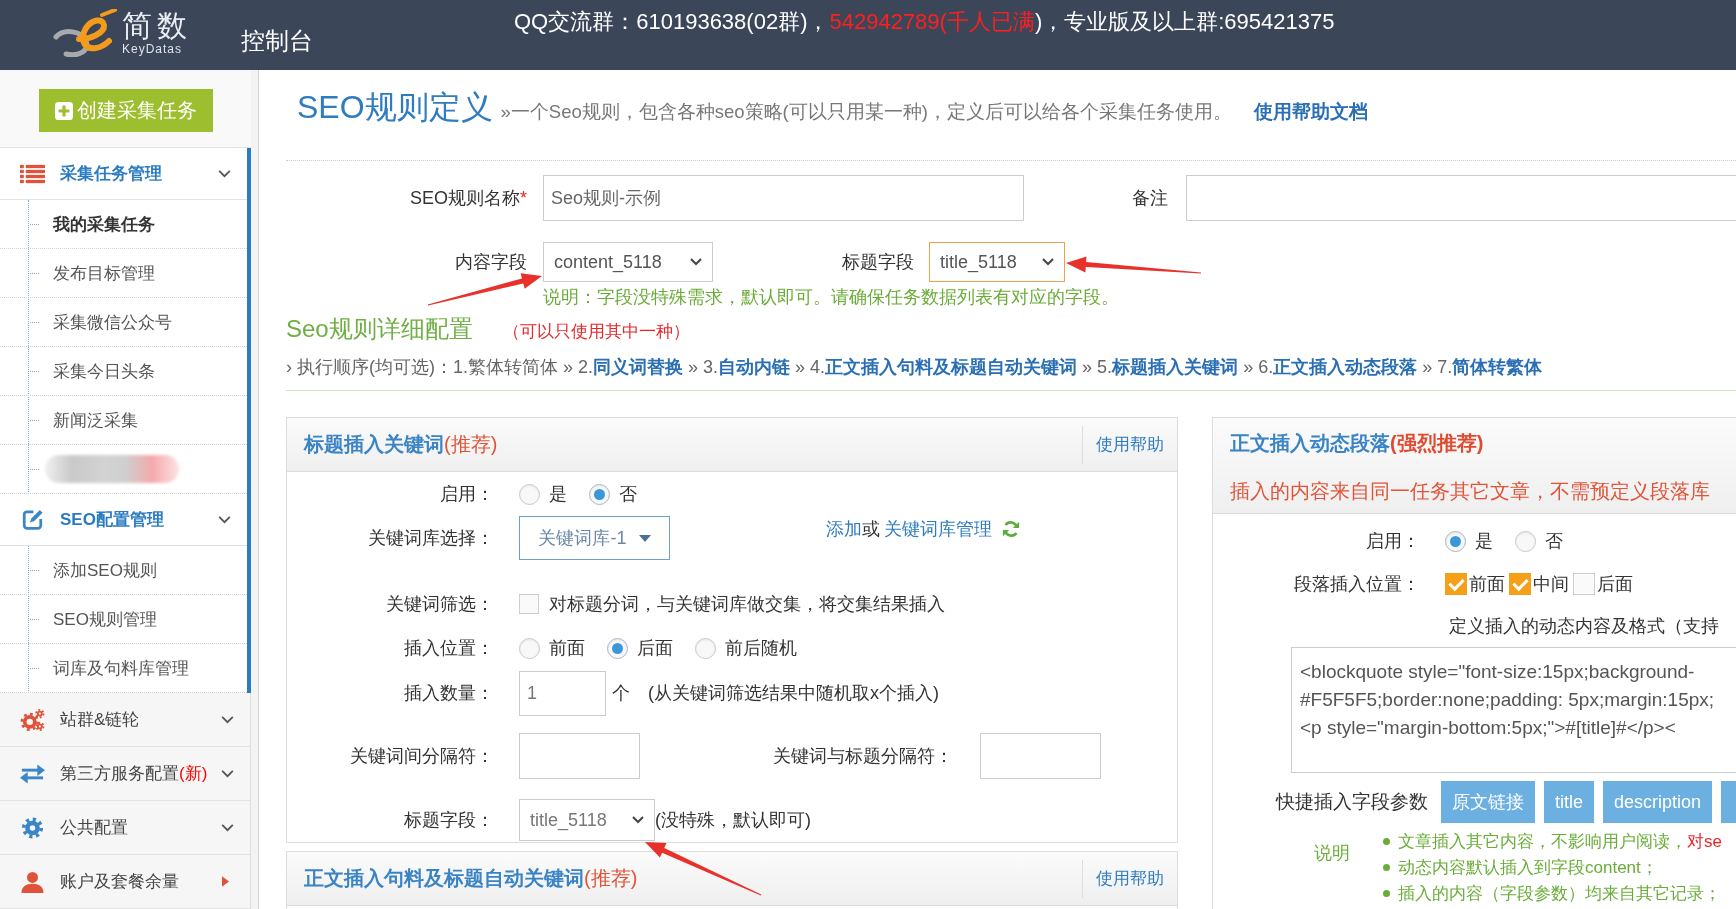  Describe the element at coordinates (449, 648) in the screenshot. I see `field-label: 插入位置：` at that location.